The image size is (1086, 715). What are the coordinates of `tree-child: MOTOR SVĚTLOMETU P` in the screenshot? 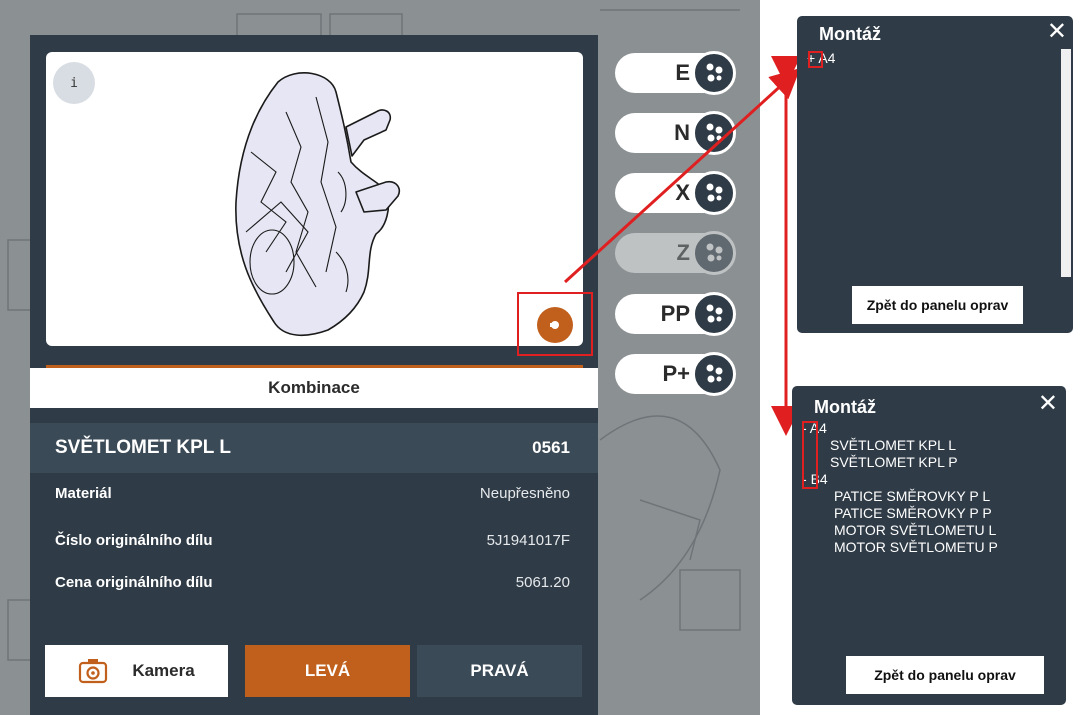 It's located at (900, 547).